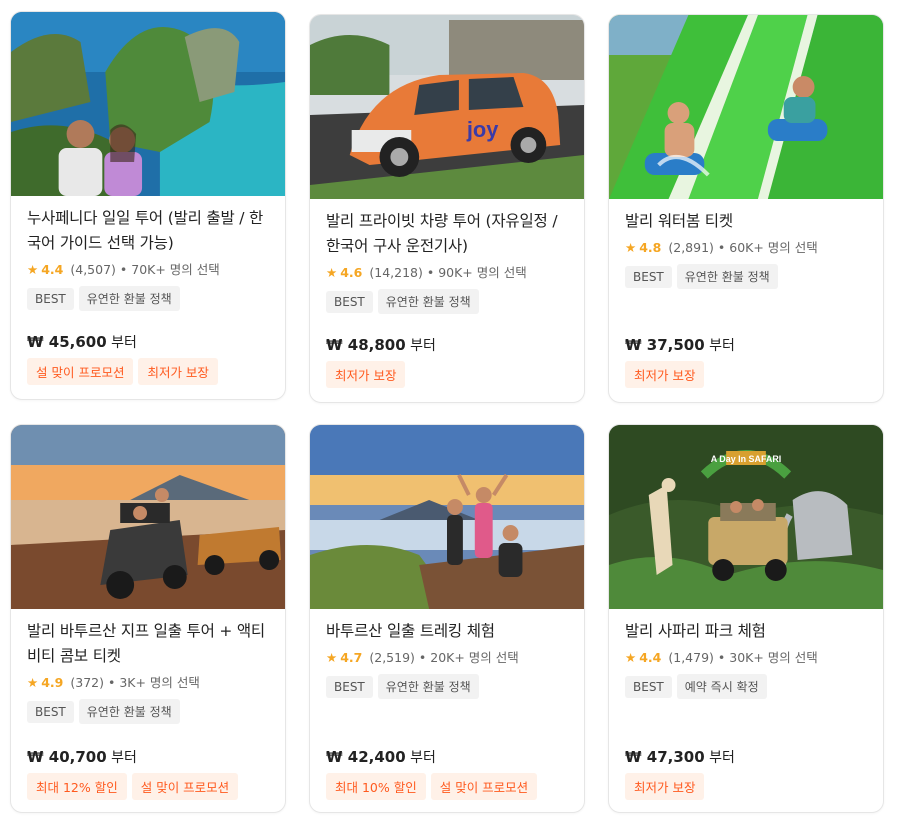 This screenshot has width=900, height=825. What do you see at coordinates (767, 657) in the screenshot?
I see `booked-count: • 30K+ 명의 선택` at bounding box center [767, 657].